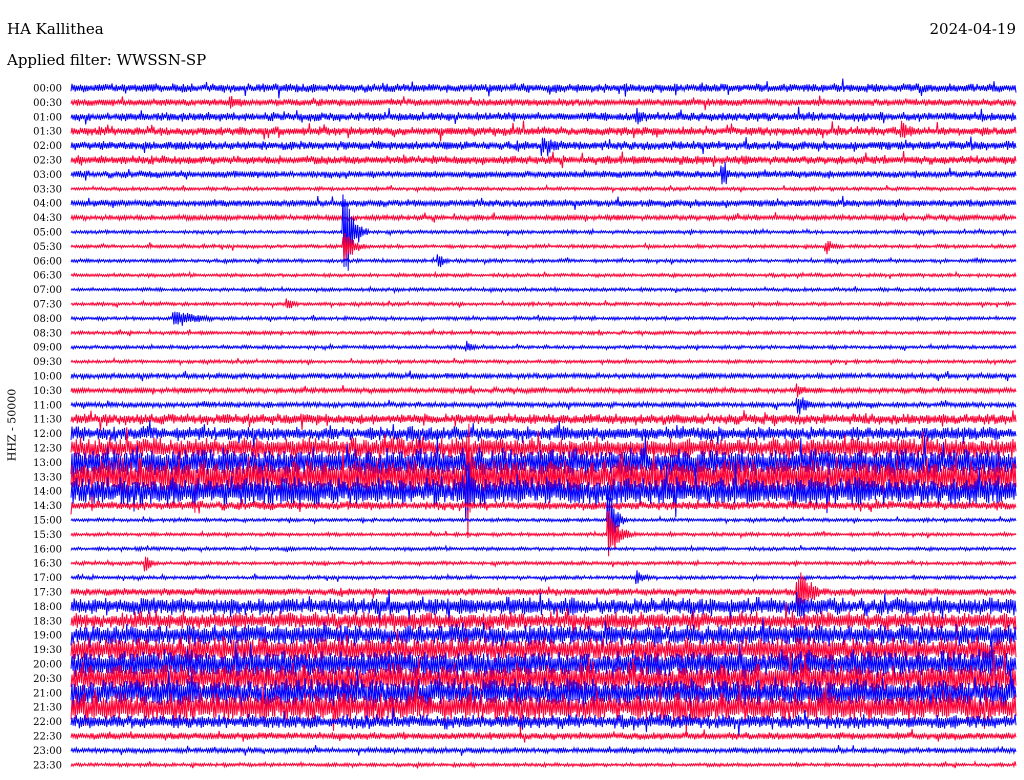 The height and width of the screenshot is (780, 1024). Describe the element at coordinates (47, 276) in the screenshot. I see `row-label-13: 06:30` at that location.